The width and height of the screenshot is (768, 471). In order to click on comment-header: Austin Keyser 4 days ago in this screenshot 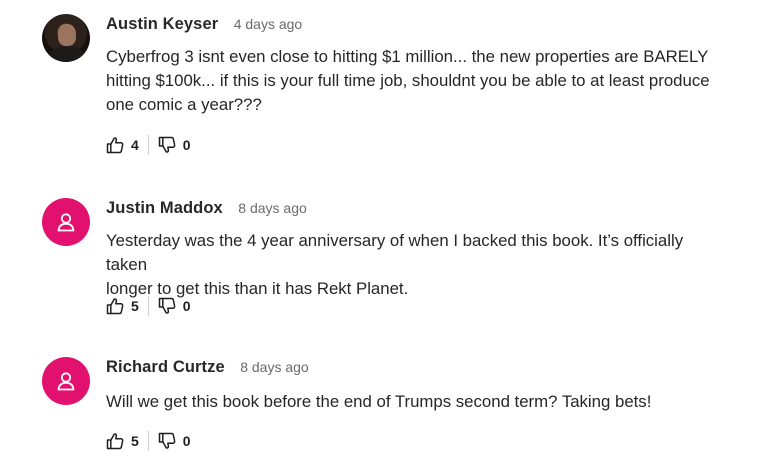, I will do `click(204, 24)`.